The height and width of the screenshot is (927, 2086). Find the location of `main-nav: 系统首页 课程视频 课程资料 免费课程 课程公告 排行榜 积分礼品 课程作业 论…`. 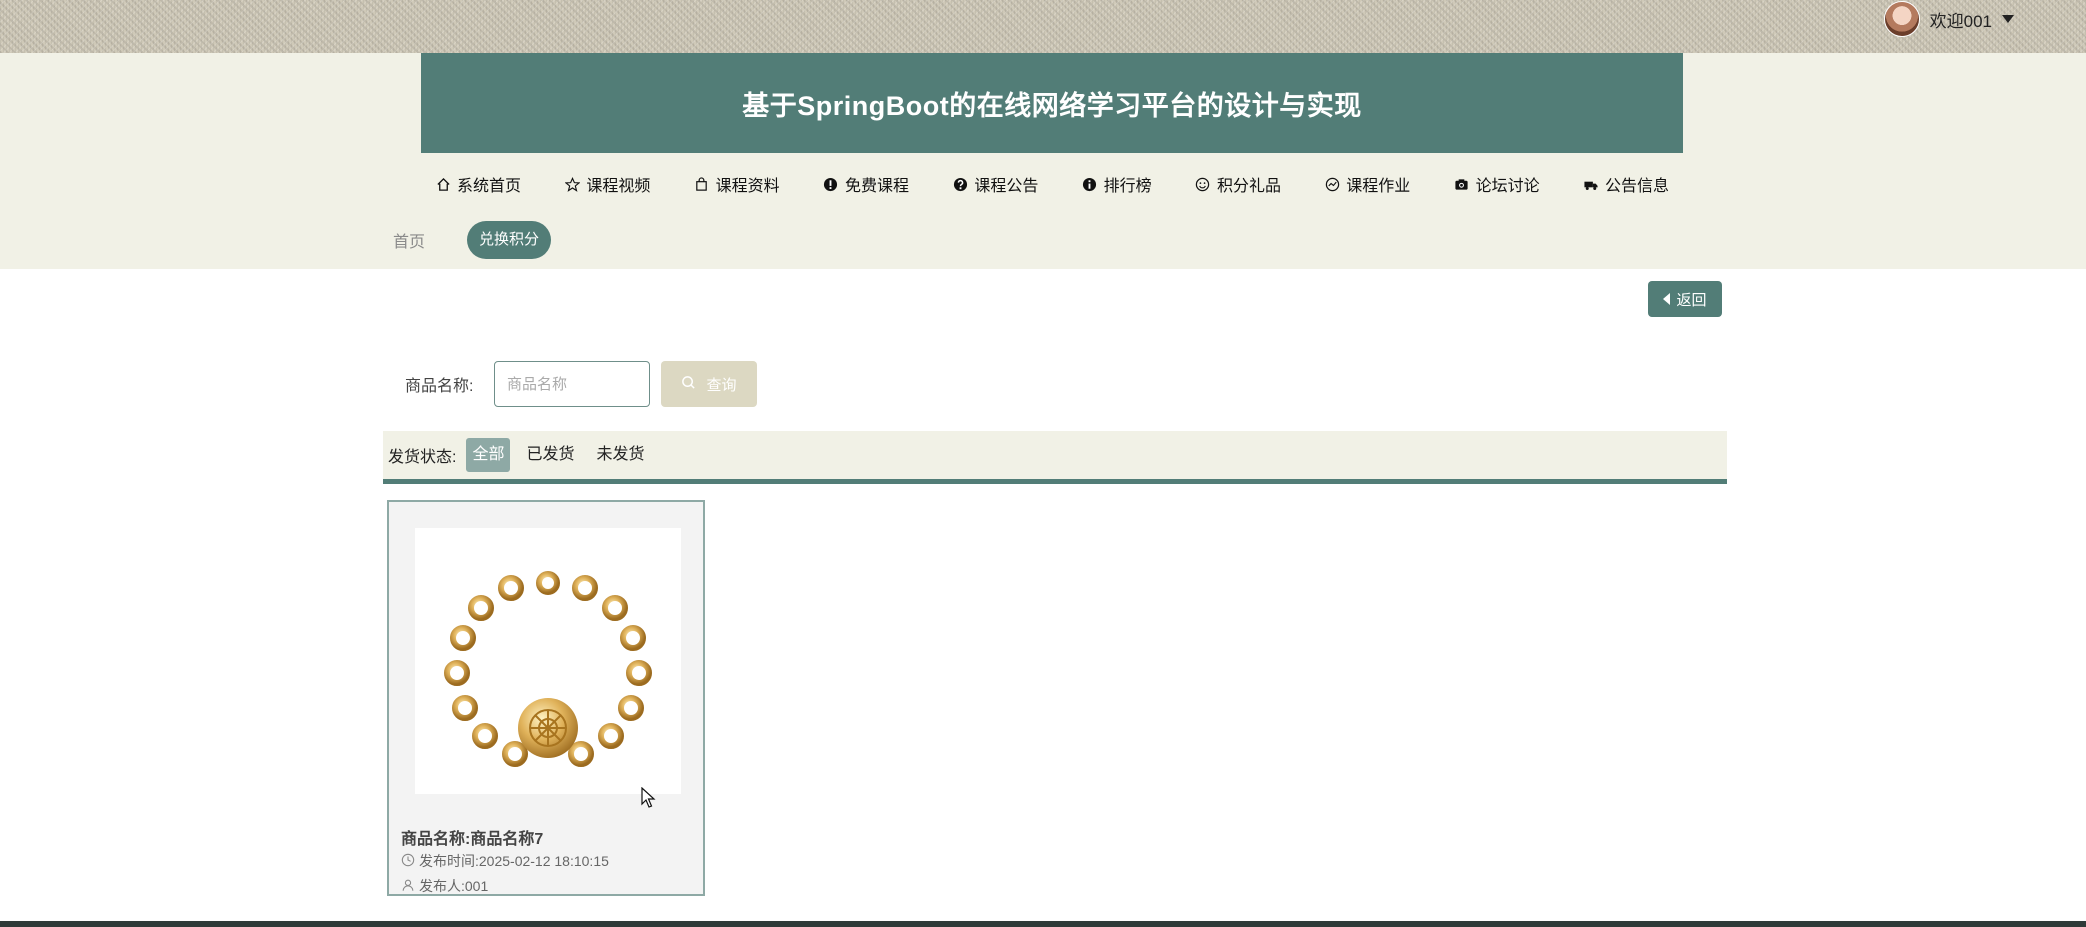

main-nav: 系统首页 课程视频 课程资料 免费课程 课程公告 排行榜 积分礼品 课程作业 论… is located at coordinates (1052, 184).